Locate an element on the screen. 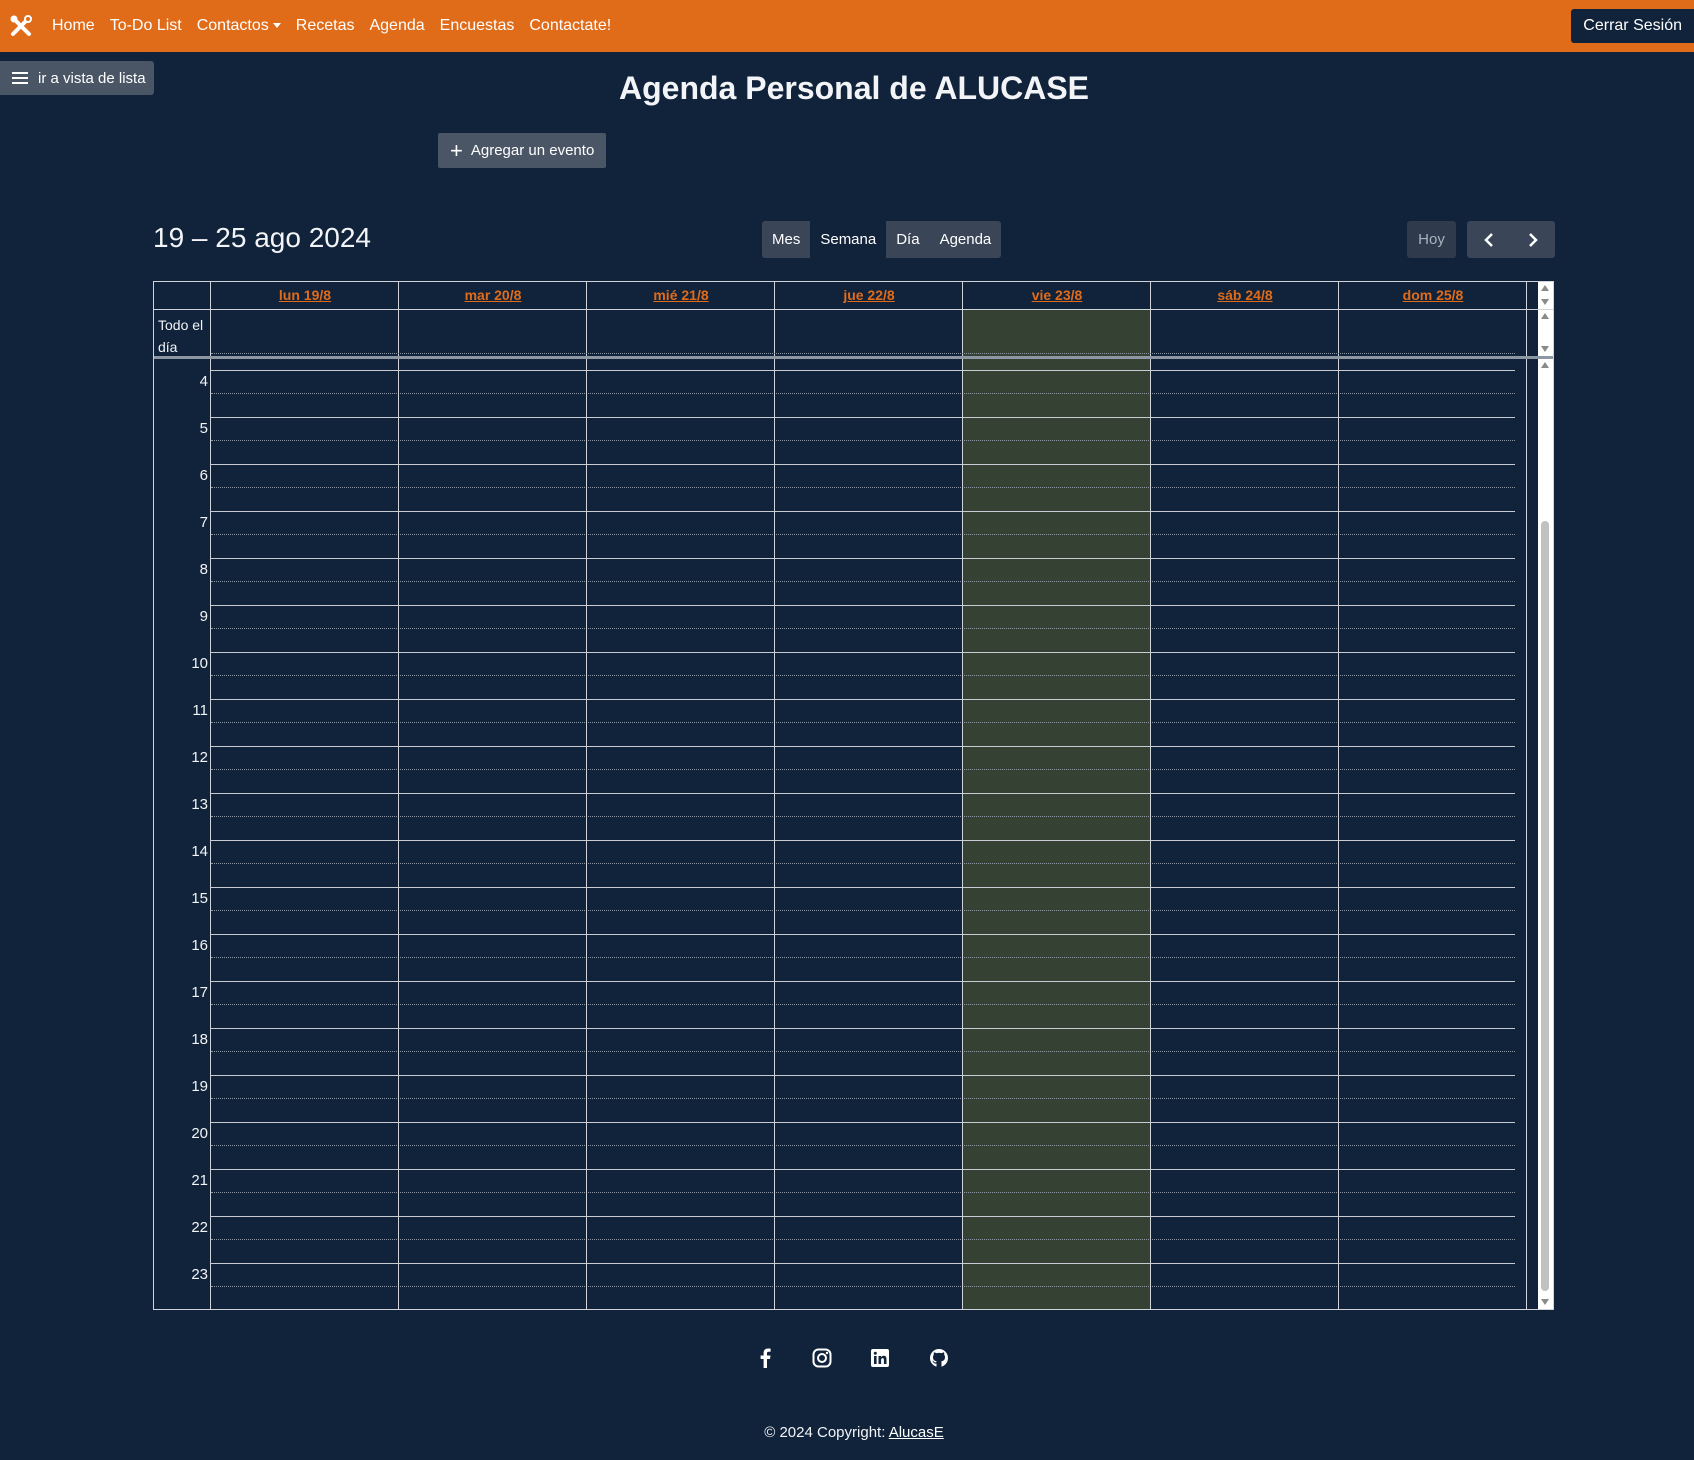 The image size is (1694, 1460). nav-link-todo-list: To-Do List is located at coordinates (146, 26).